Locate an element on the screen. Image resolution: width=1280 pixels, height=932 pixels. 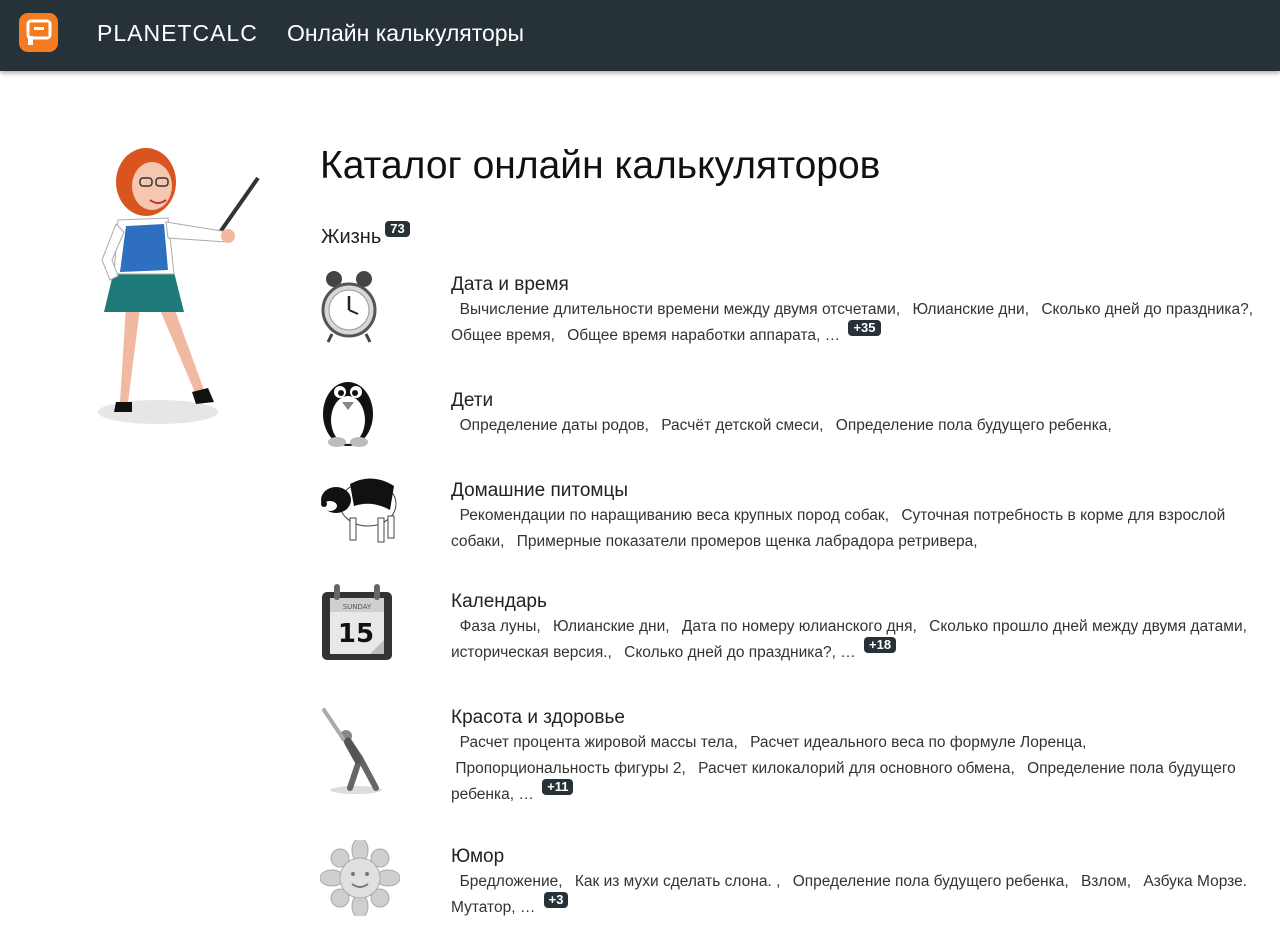
svg-text: SUNDAY is located at coordinates (357, 607).